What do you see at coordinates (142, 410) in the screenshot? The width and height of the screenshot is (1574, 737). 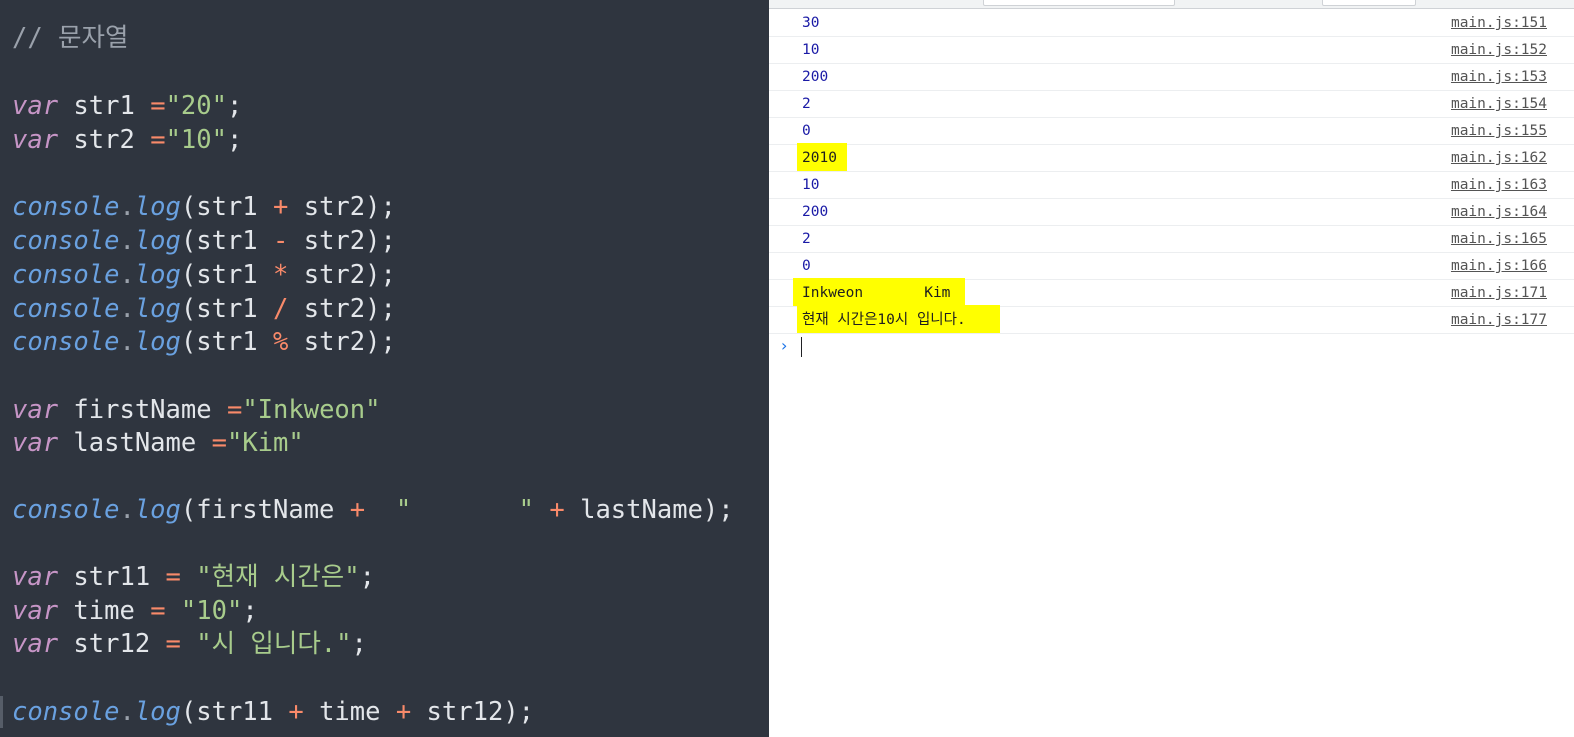 I see `identifier: firstName` at bounding box center [142, 410].